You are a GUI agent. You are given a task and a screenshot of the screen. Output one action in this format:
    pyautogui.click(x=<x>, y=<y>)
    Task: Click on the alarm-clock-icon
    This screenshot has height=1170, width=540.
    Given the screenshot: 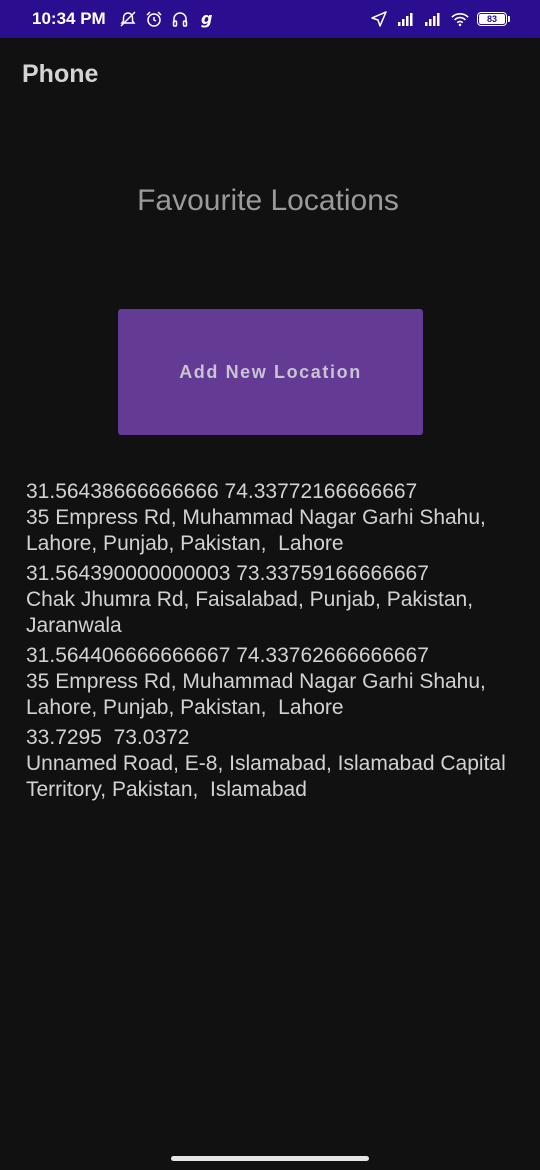 What is the action you would take?
    pyautogui.click(x=154, y=19)
    